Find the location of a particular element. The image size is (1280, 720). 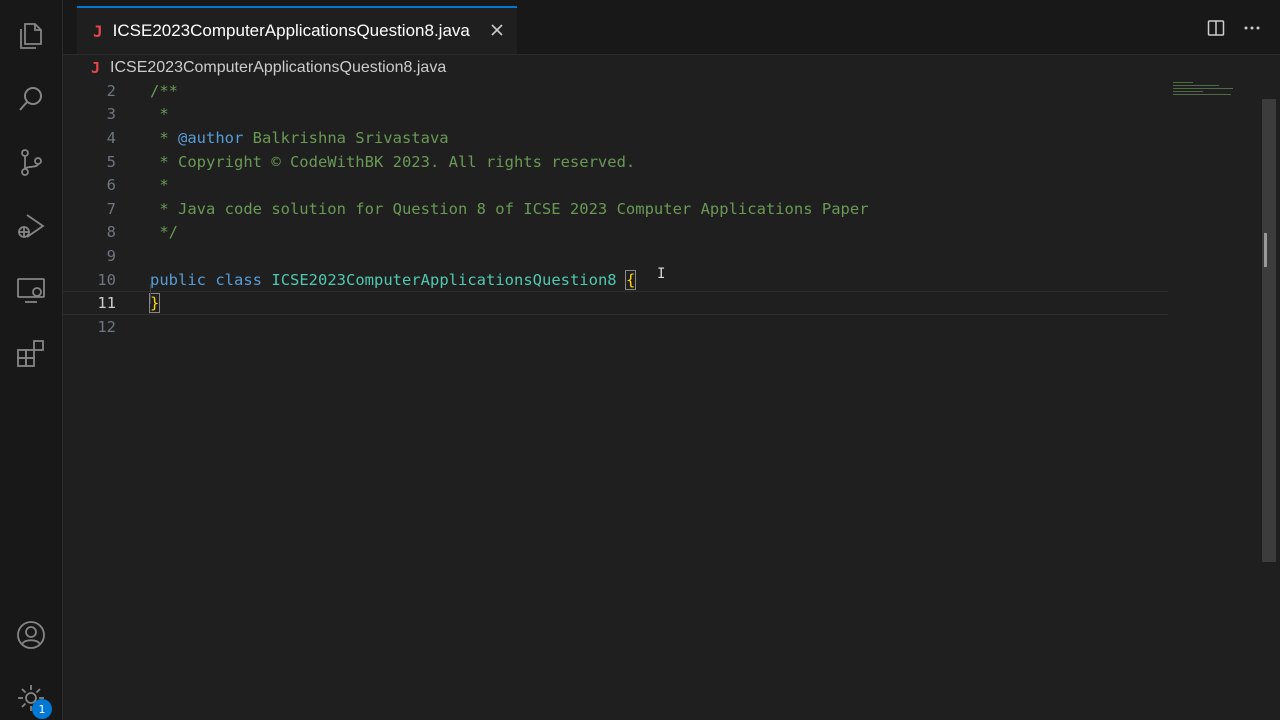

remote-explorer-icon is located at coordinates (31, 290).